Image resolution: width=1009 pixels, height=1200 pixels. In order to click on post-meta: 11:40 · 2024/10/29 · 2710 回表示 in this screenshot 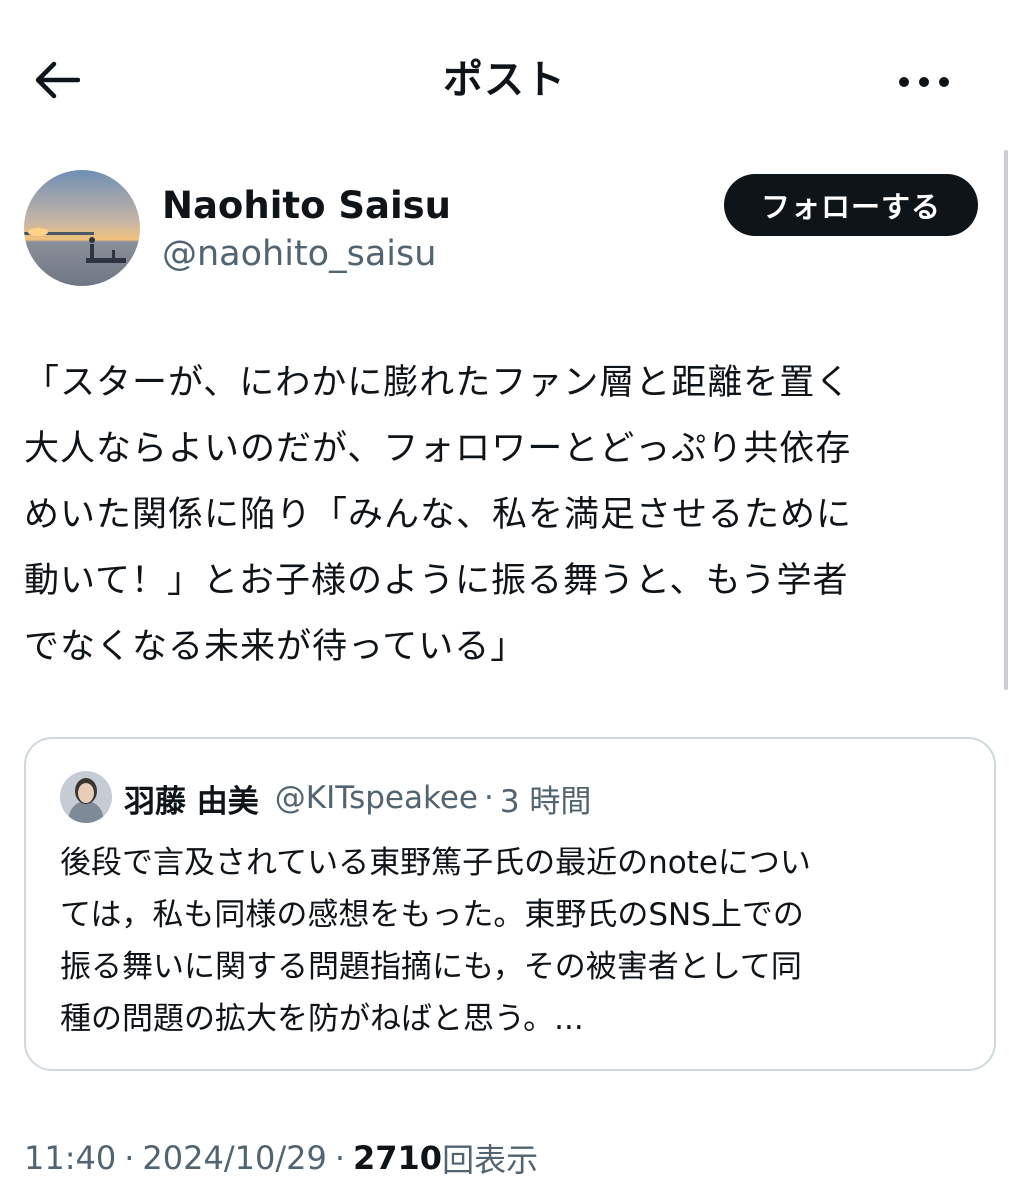, I will do `click(281, 1158)`.